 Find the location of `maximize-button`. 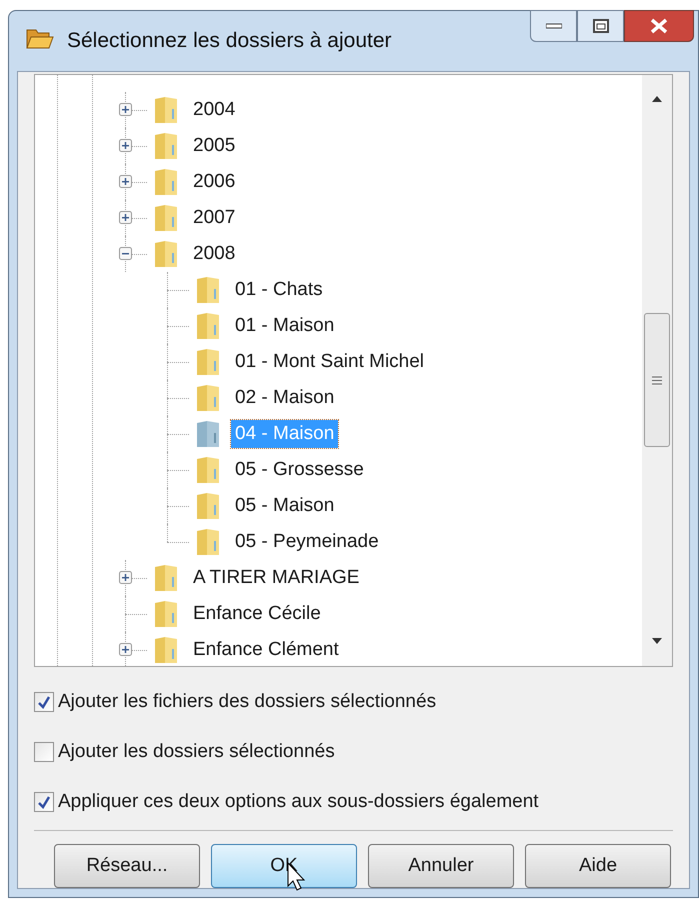

maximize-button is located at coordinates (600, 26).